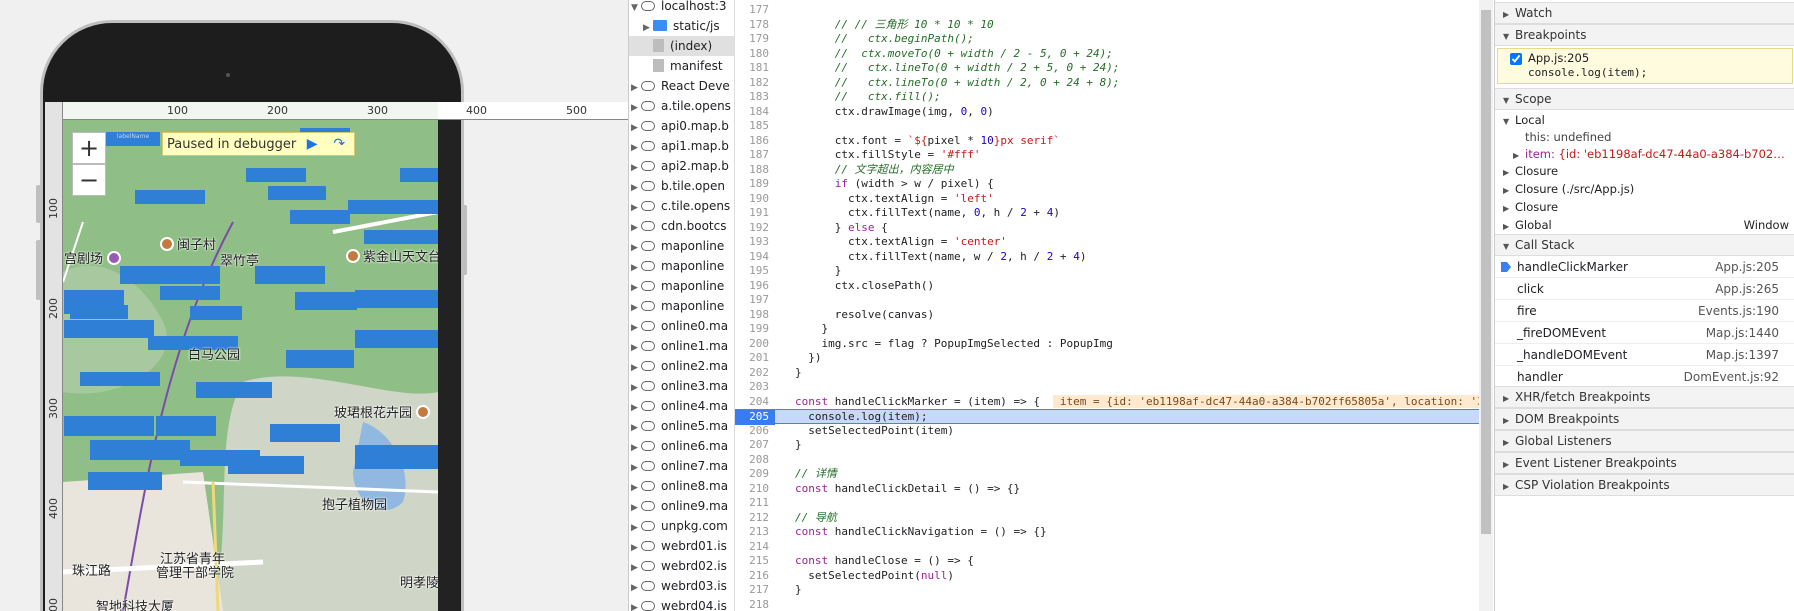 This screenshot has height=611, width=1794. Describe the element at coordinates (1107, 300) in the screenshot. I see `code-line: 197` at that location.